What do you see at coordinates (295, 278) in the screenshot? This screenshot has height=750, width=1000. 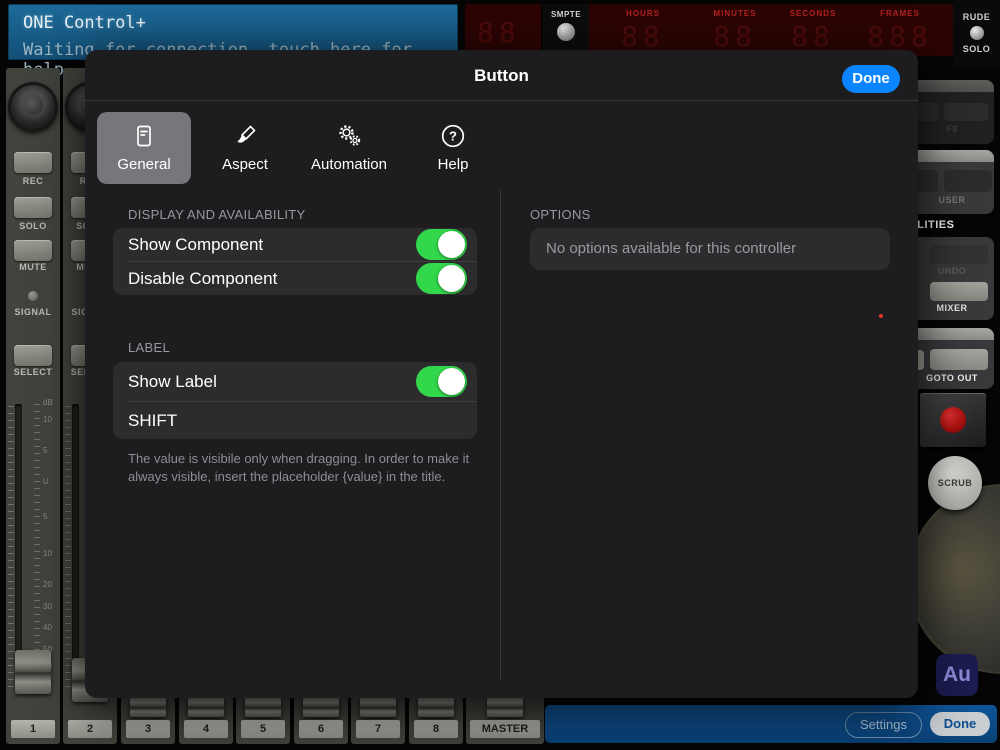 I see `settings-row: Disable Component` at bounding box center [295, 278].